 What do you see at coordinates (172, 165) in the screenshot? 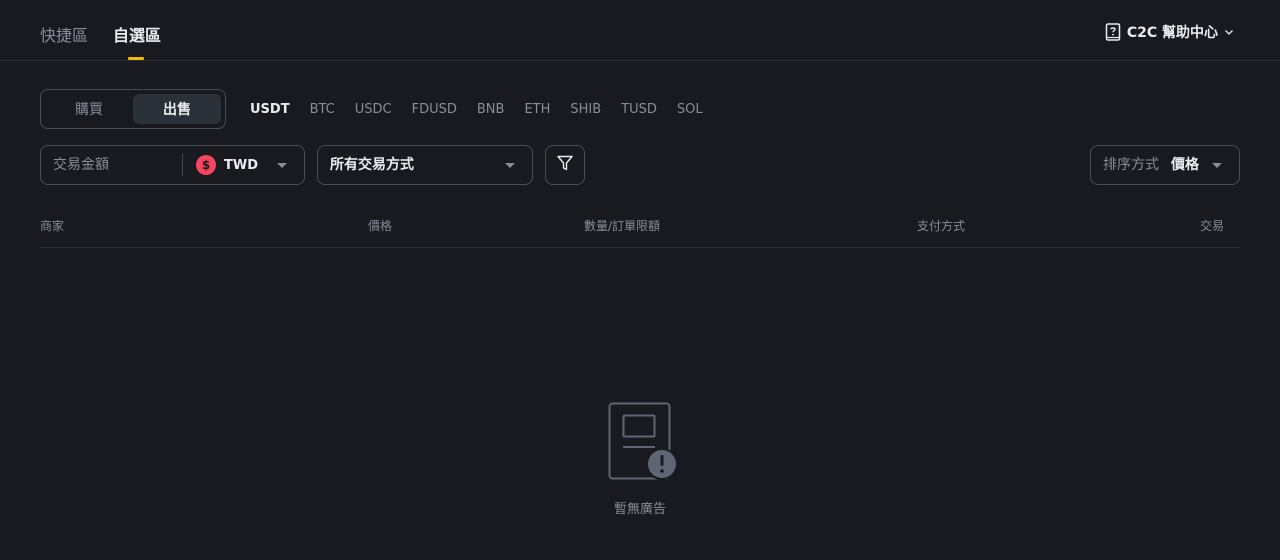
I see `amount-input: 交易金額 $ TWD` at bounding box center [172, 165].